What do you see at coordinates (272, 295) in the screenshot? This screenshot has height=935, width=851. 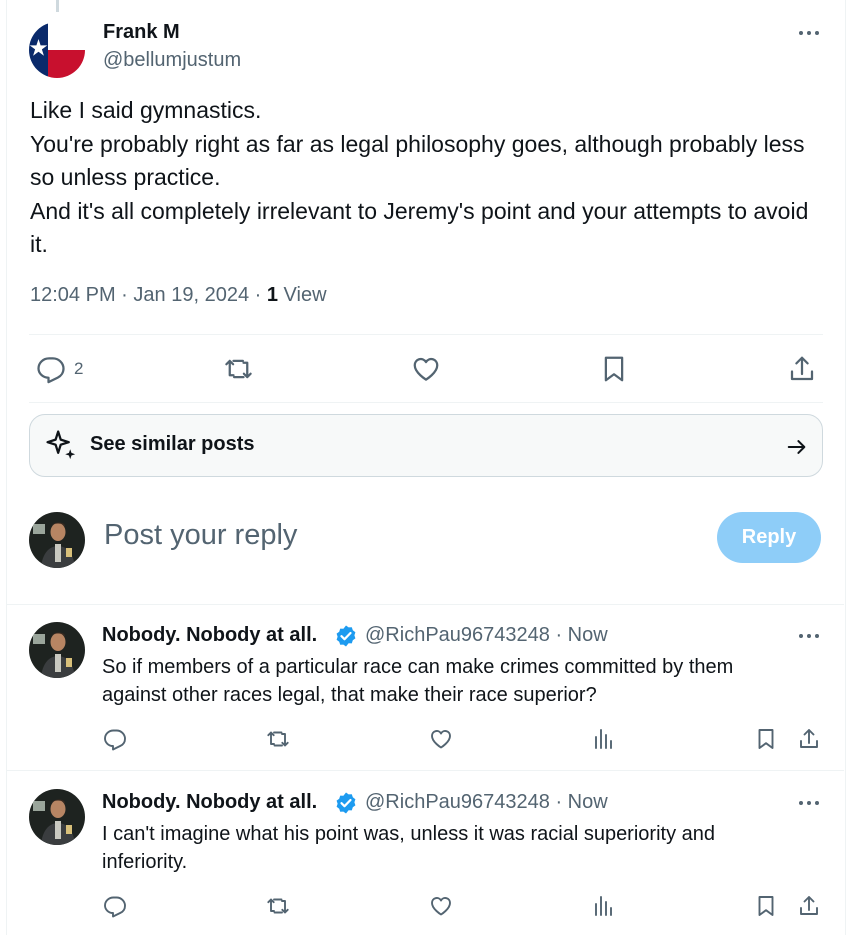 I see `views-count: 1` at bounding box center [272, 295].